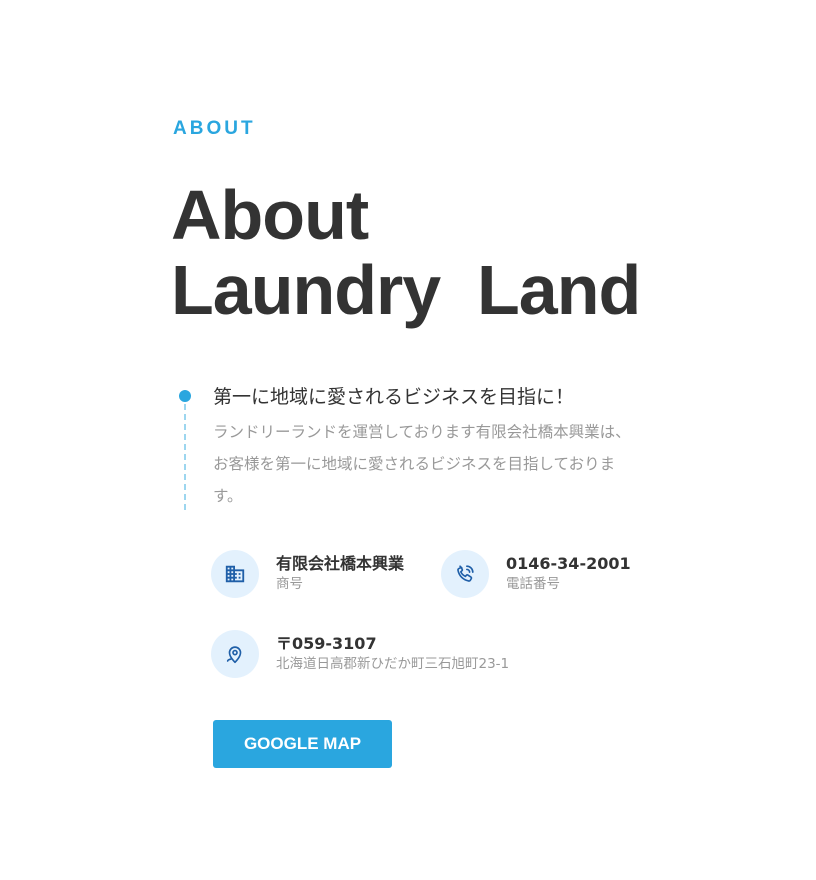 This screenshot has width=816, height=880. What do you see at coordinates (340, 563) in the screenshot?
I see `company-name: 有限会社橋本興業` at bounding box center [340, 563].